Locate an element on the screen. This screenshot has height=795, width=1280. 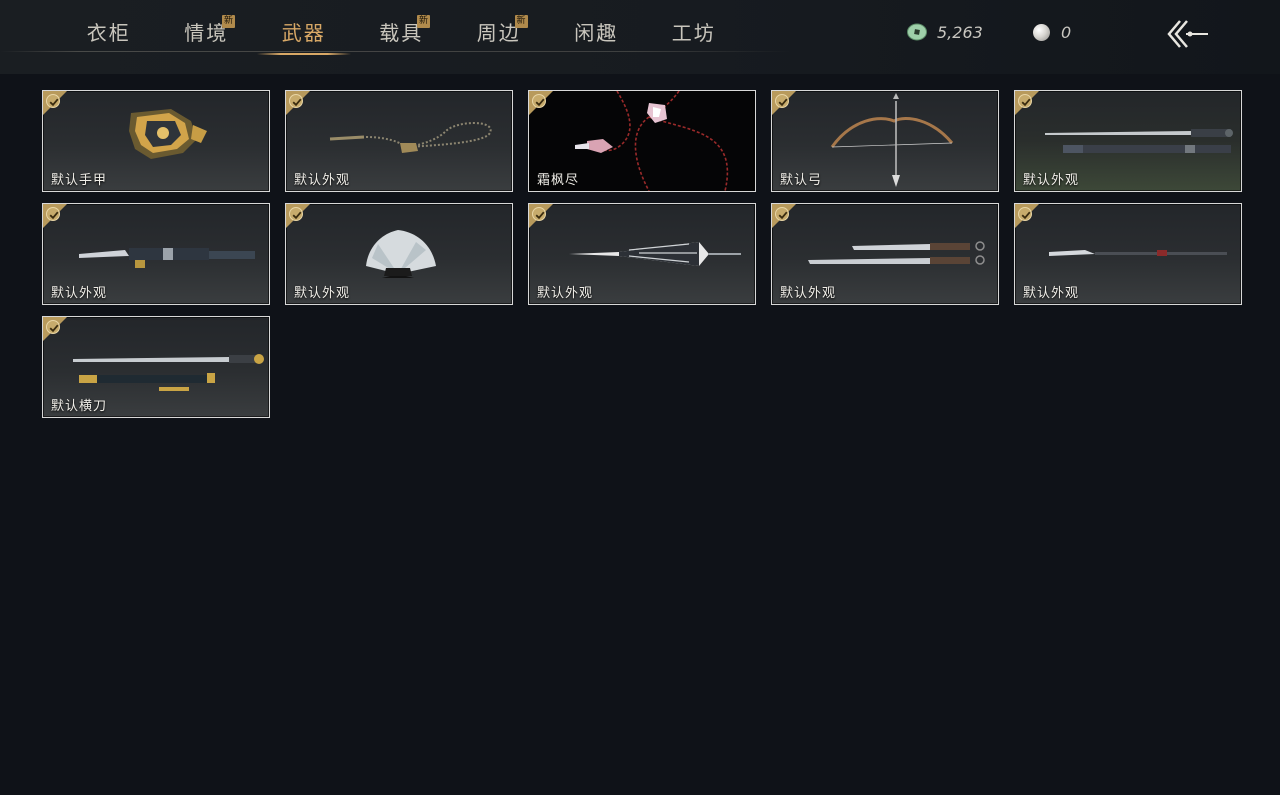
category-tabs: 衣柜 情境新武器 载具新周边新 闲趣 工坊 is located at coordinates (401, 32).